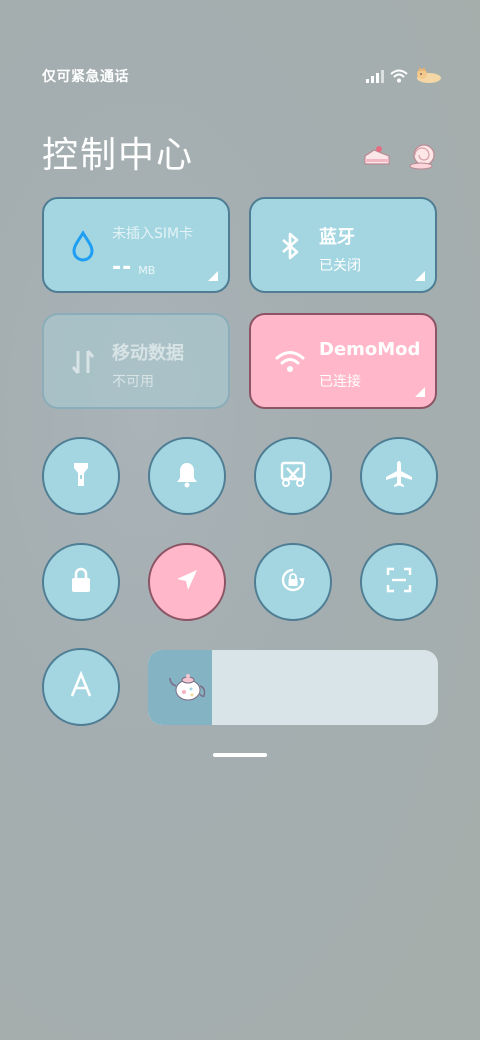 The image size is (480, 1040). What do you see at coordinates (153, 234) in the screenshot?
I see `sim-status-text: 未插入SIM卡` at bounding box center [153, 234].